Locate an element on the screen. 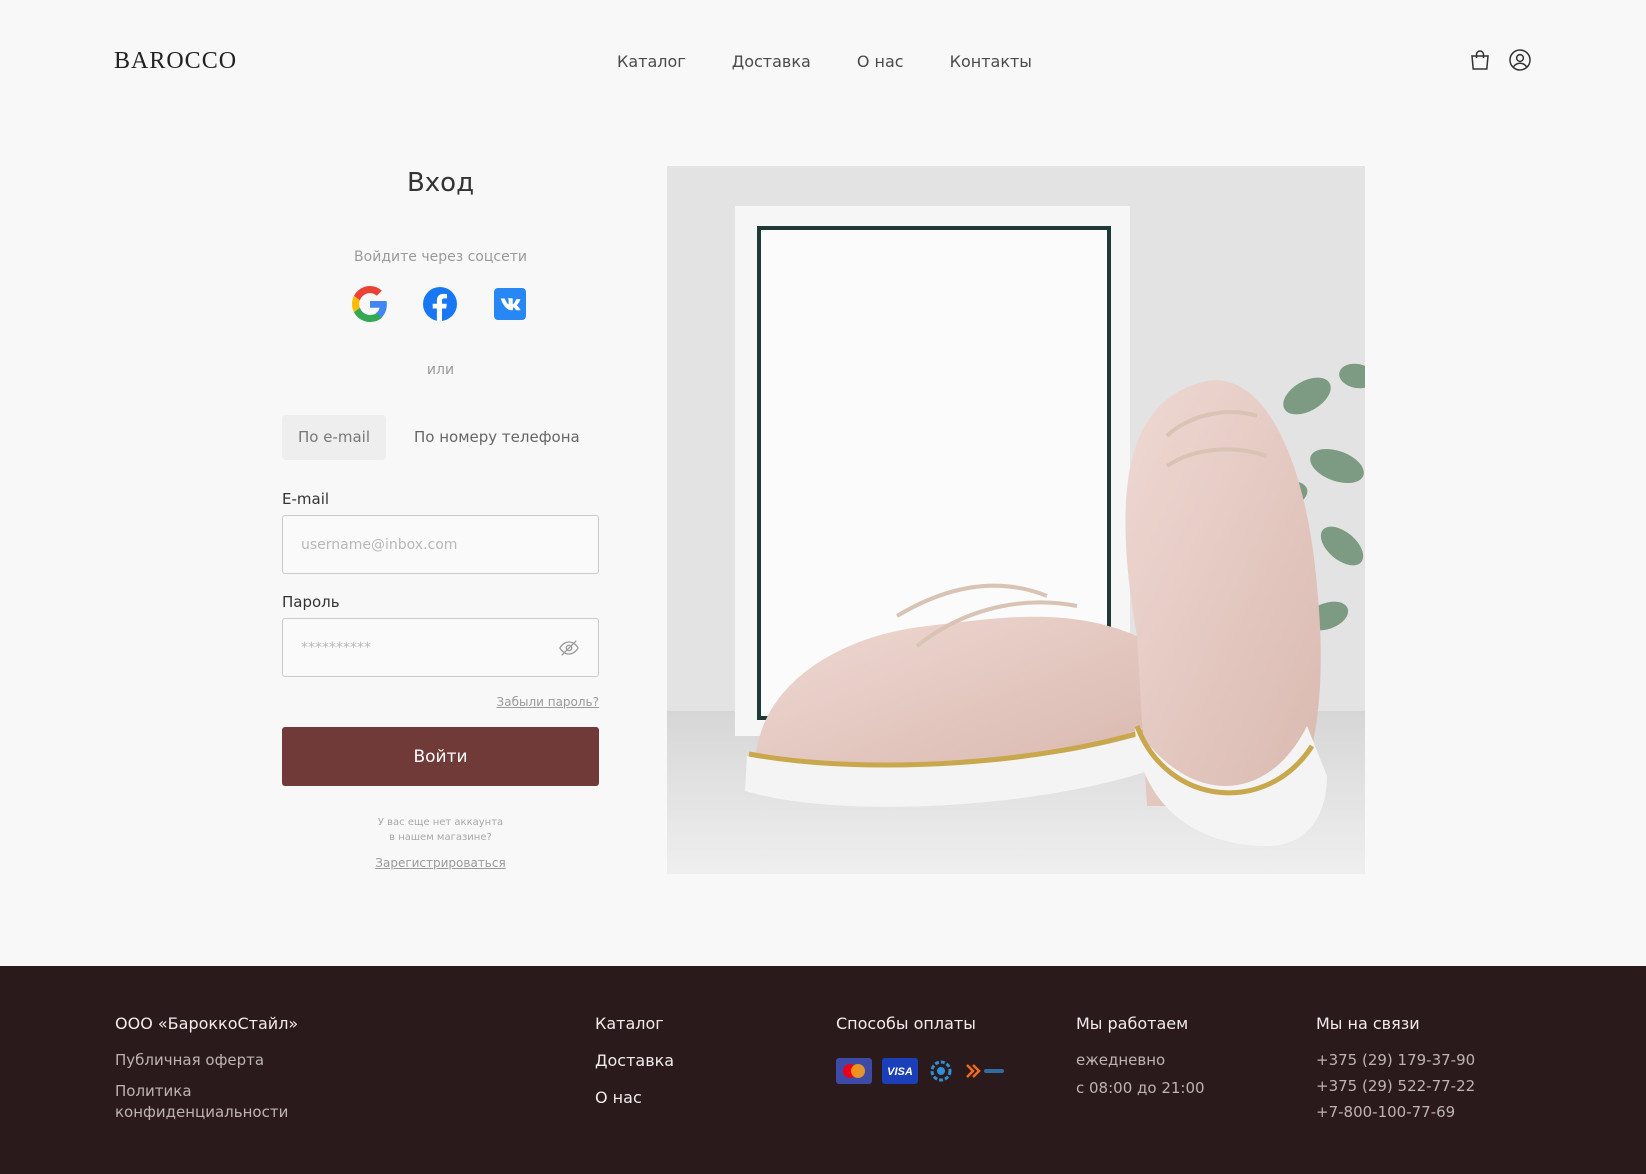  account-icon is located at coordinates (1520, 60).